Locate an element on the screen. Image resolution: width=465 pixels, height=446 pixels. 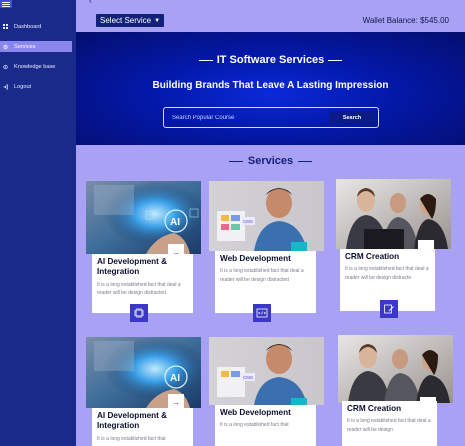
sidebar-item-label: Knowledge base is located at coordinates (35, 66).